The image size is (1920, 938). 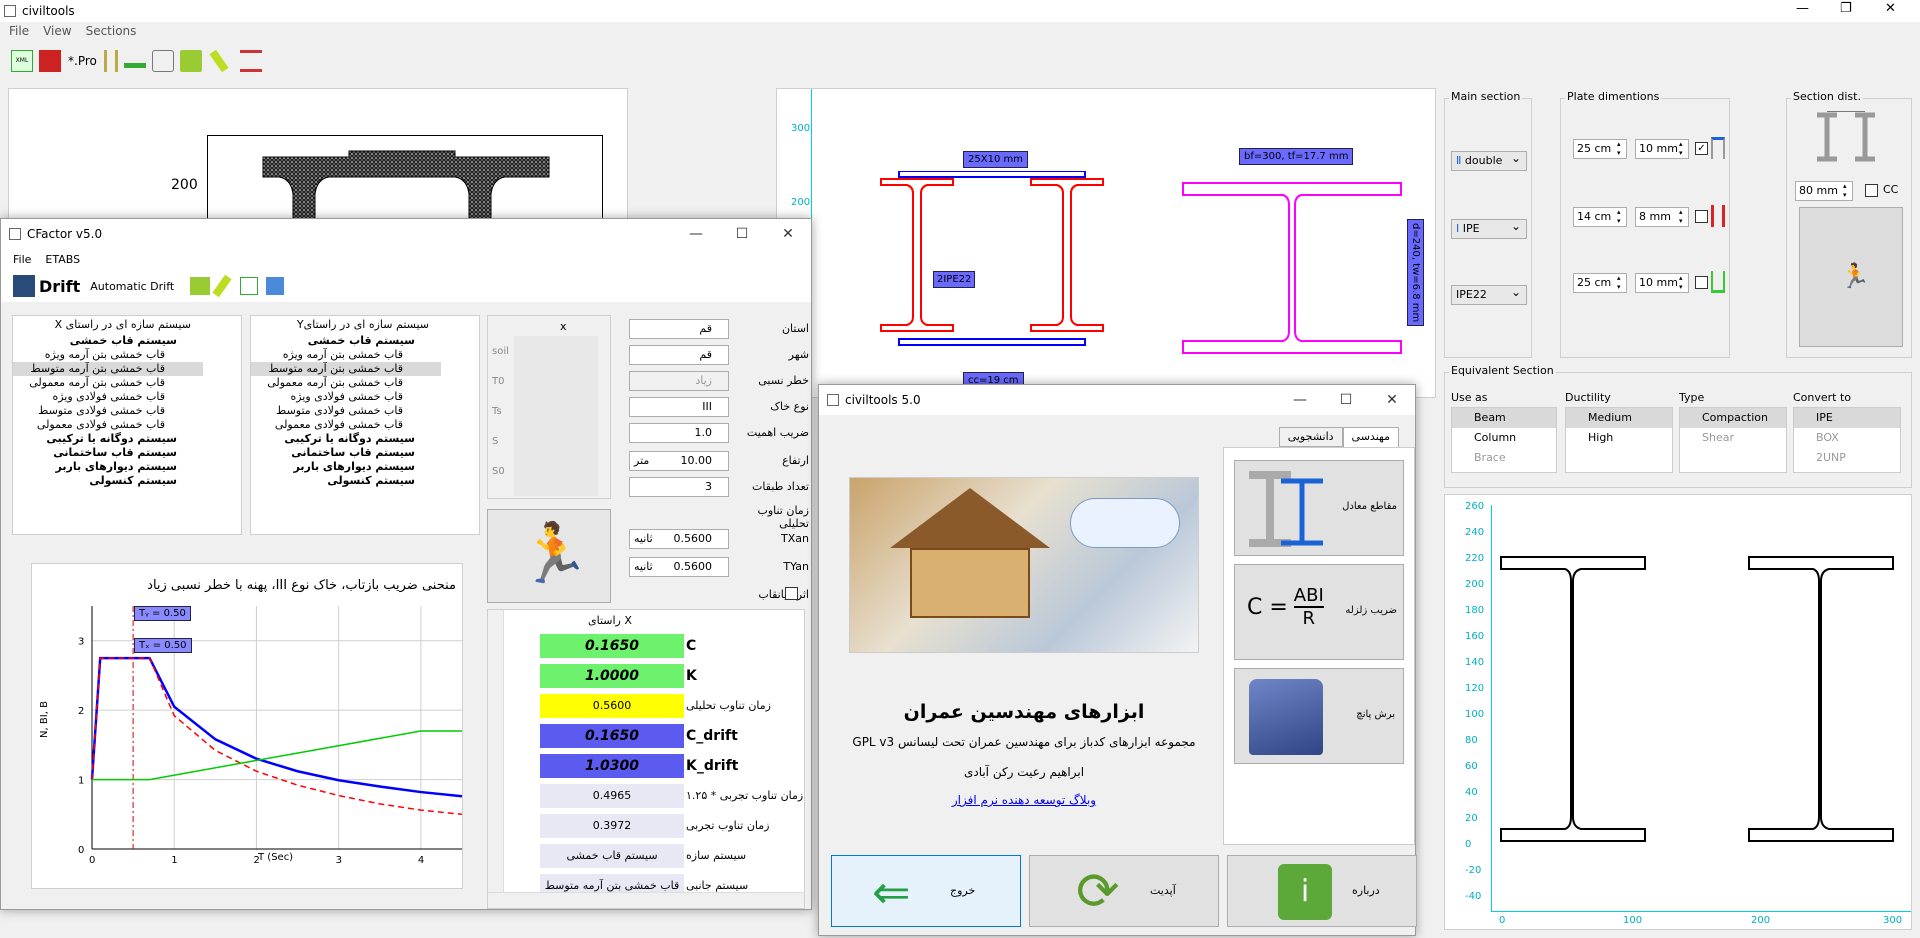 I want to click on developer-blog-link: وبلاگ توسعه دهنده نرم افزار, so click(x=1024, y=800).